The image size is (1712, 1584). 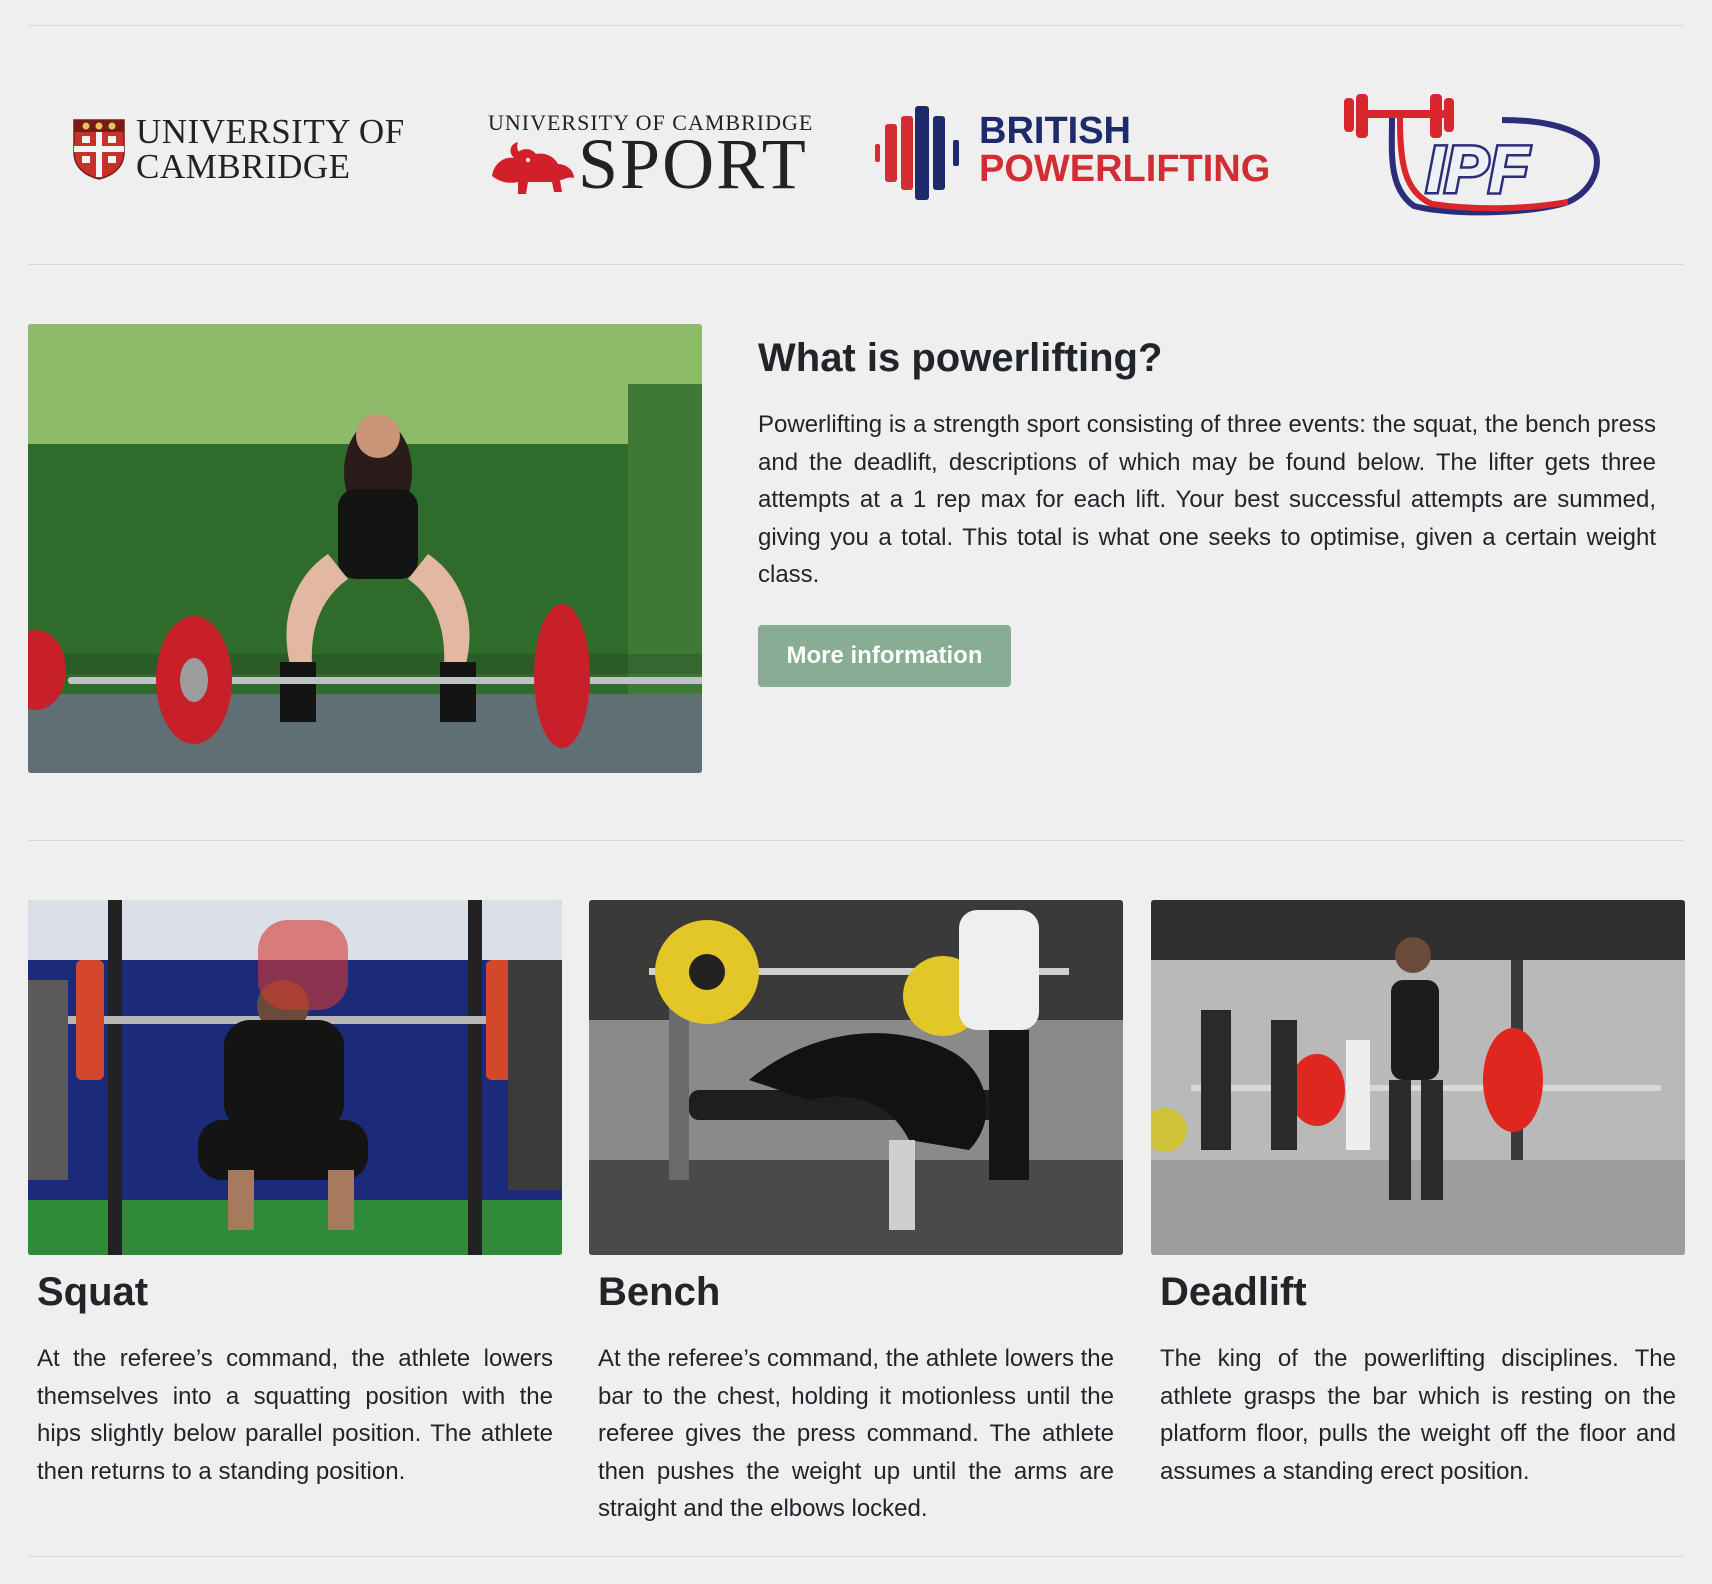 What do you see at coordinates (917, 153) in the screenshot?
I see `barbell-plates-icon` at bounding box center [917, 153].